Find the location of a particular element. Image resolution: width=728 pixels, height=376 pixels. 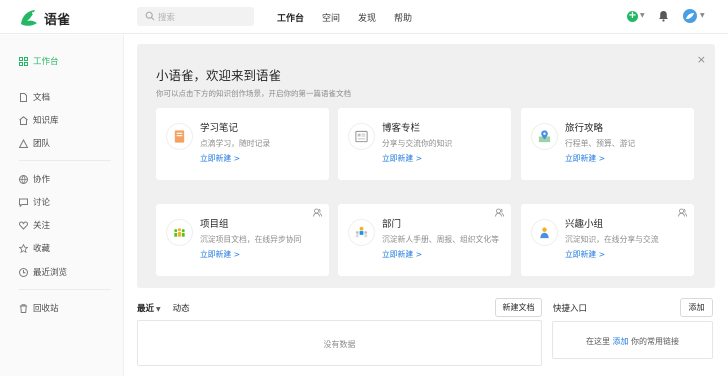

tab-recent: 最近 ▼ is located at coordinates (149, 308).